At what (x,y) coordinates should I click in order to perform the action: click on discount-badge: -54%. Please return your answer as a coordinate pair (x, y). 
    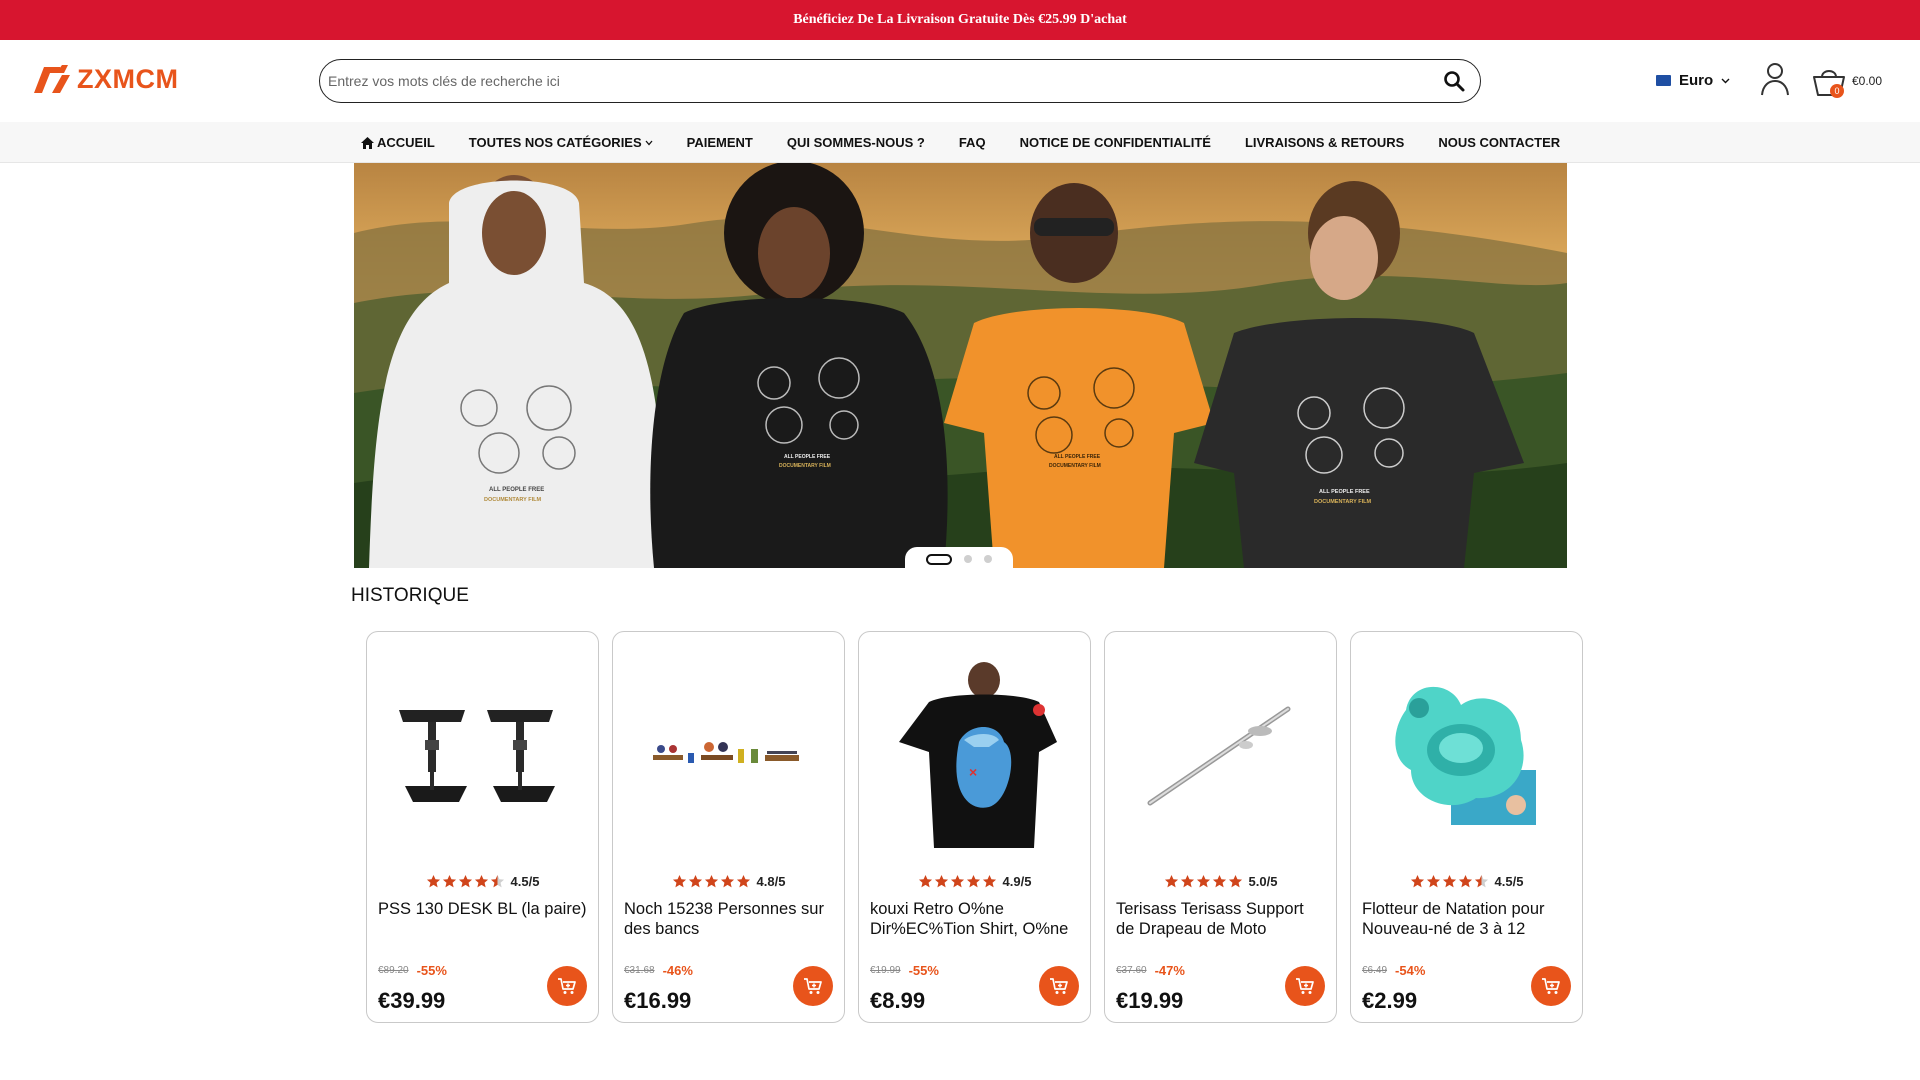
    Looking at the image, I should click on (1410, 970).